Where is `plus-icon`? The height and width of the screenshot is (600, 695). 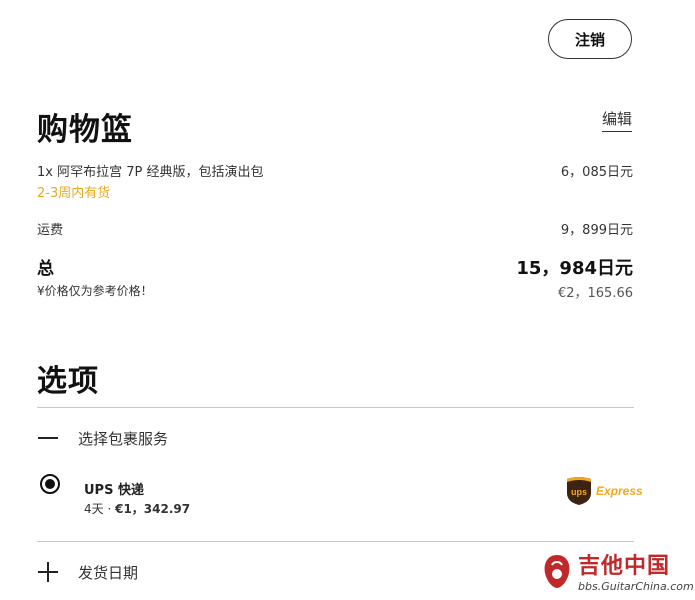 plus-icon is located at coordinates (48, 572).